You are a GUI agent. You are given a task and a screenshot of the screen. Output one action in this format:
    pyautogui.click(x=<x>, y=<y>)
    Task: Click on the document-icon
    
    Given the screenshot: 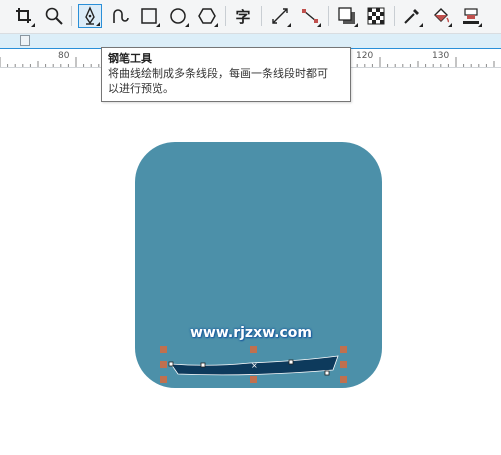 What is the action you would take?
    pyautogui.click(x=25, y=40)
    